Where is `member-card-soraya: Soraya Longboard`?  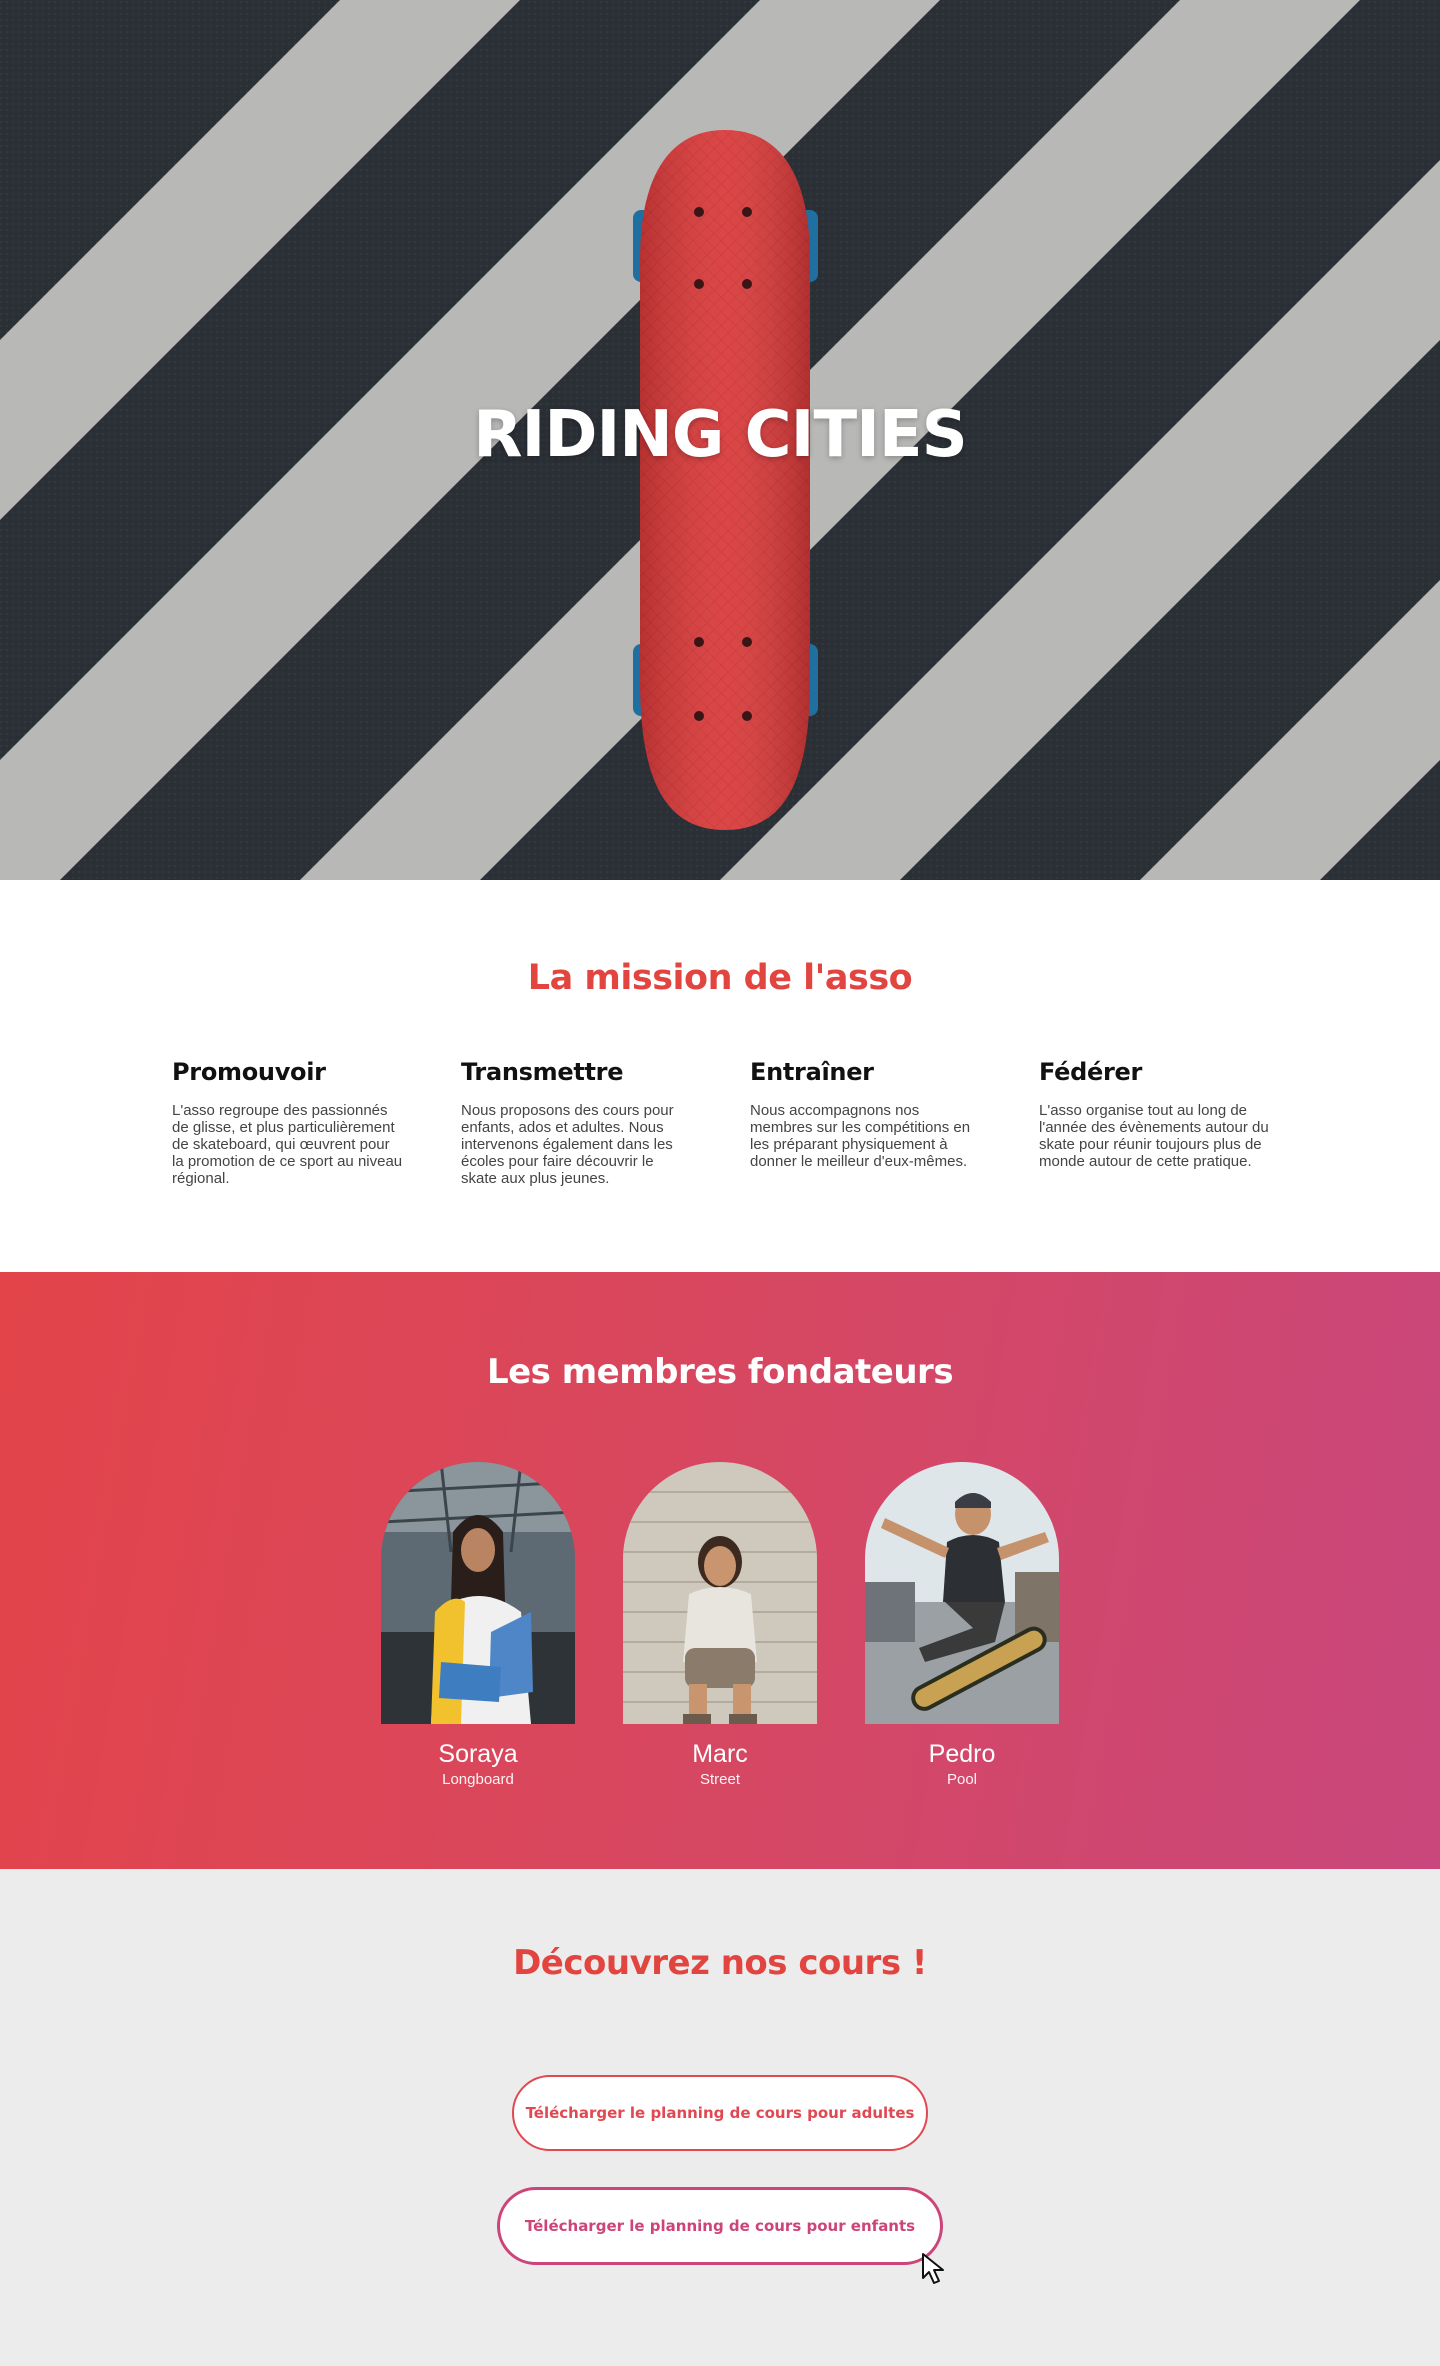 member-card-soraya: Soraya Longboard is located at coordinates (478, 1625).